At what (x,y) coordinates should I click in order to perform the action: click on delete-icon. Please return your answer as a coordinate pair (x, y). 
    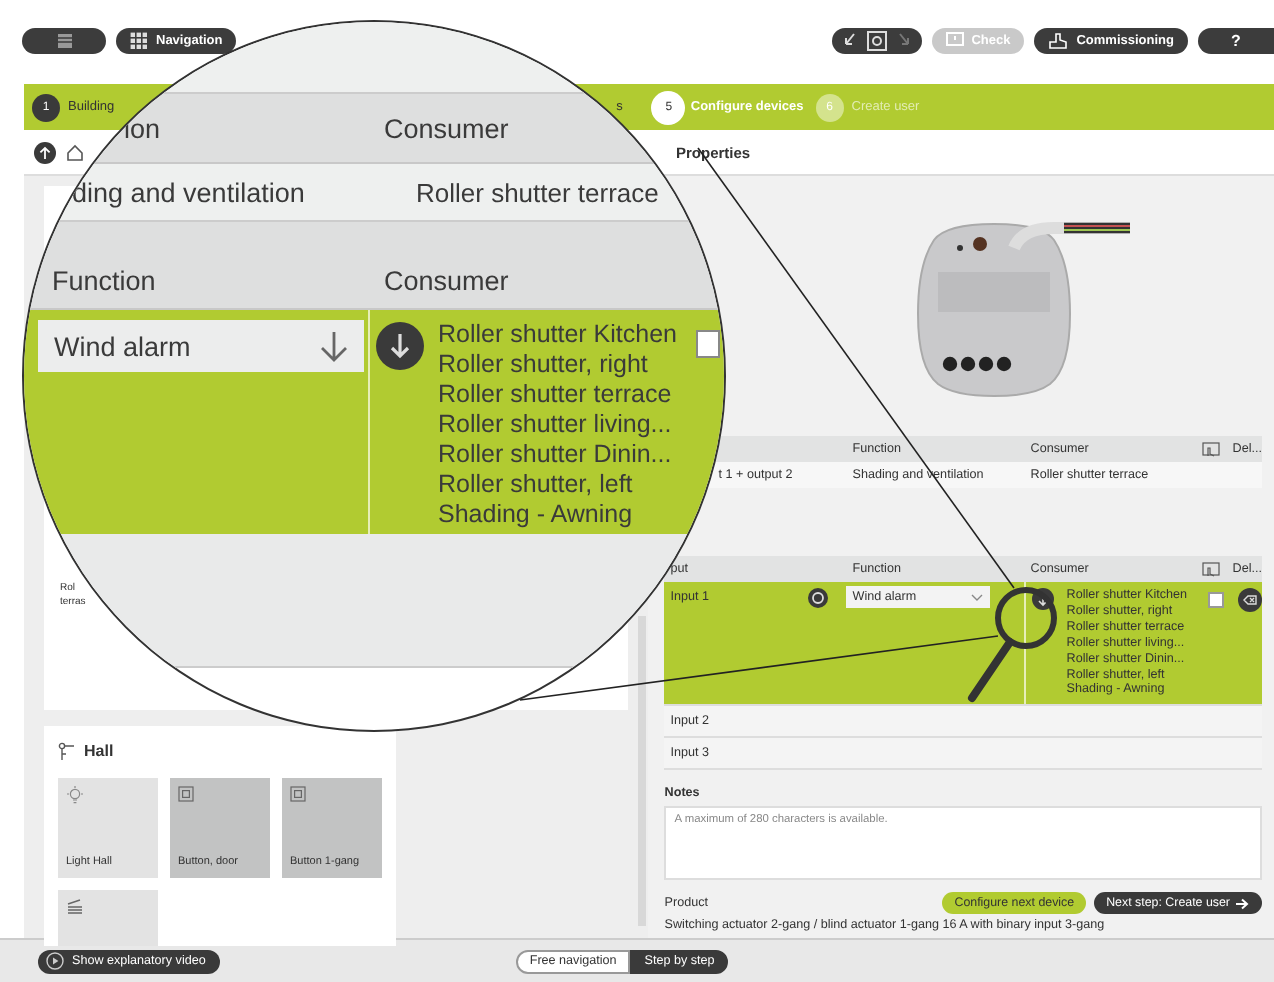
    Looking at the image, I should click on (1250, 600).